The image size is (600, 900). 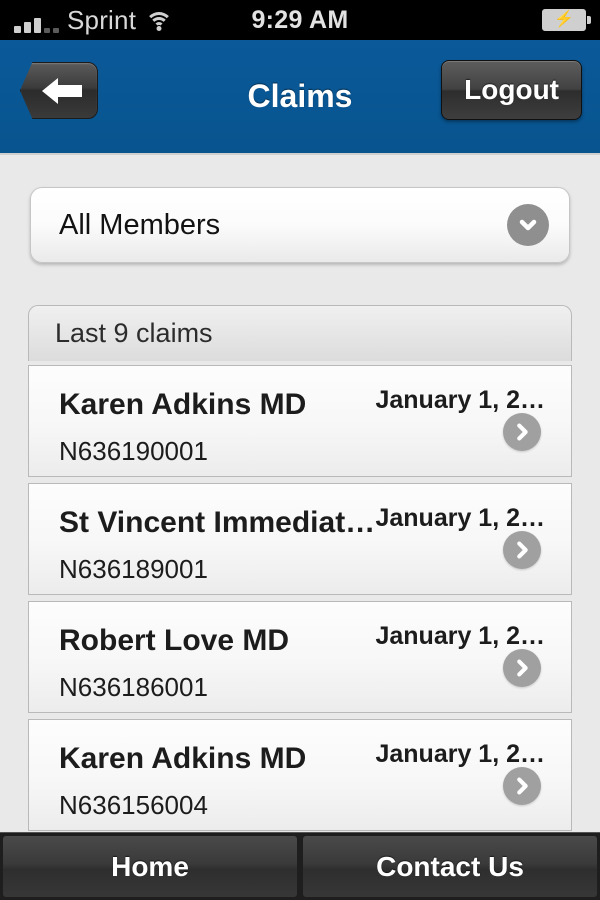 I want to click on table-row: Karen Adkins MD January 1, 2… N636190001, so click(x=300, y=421).